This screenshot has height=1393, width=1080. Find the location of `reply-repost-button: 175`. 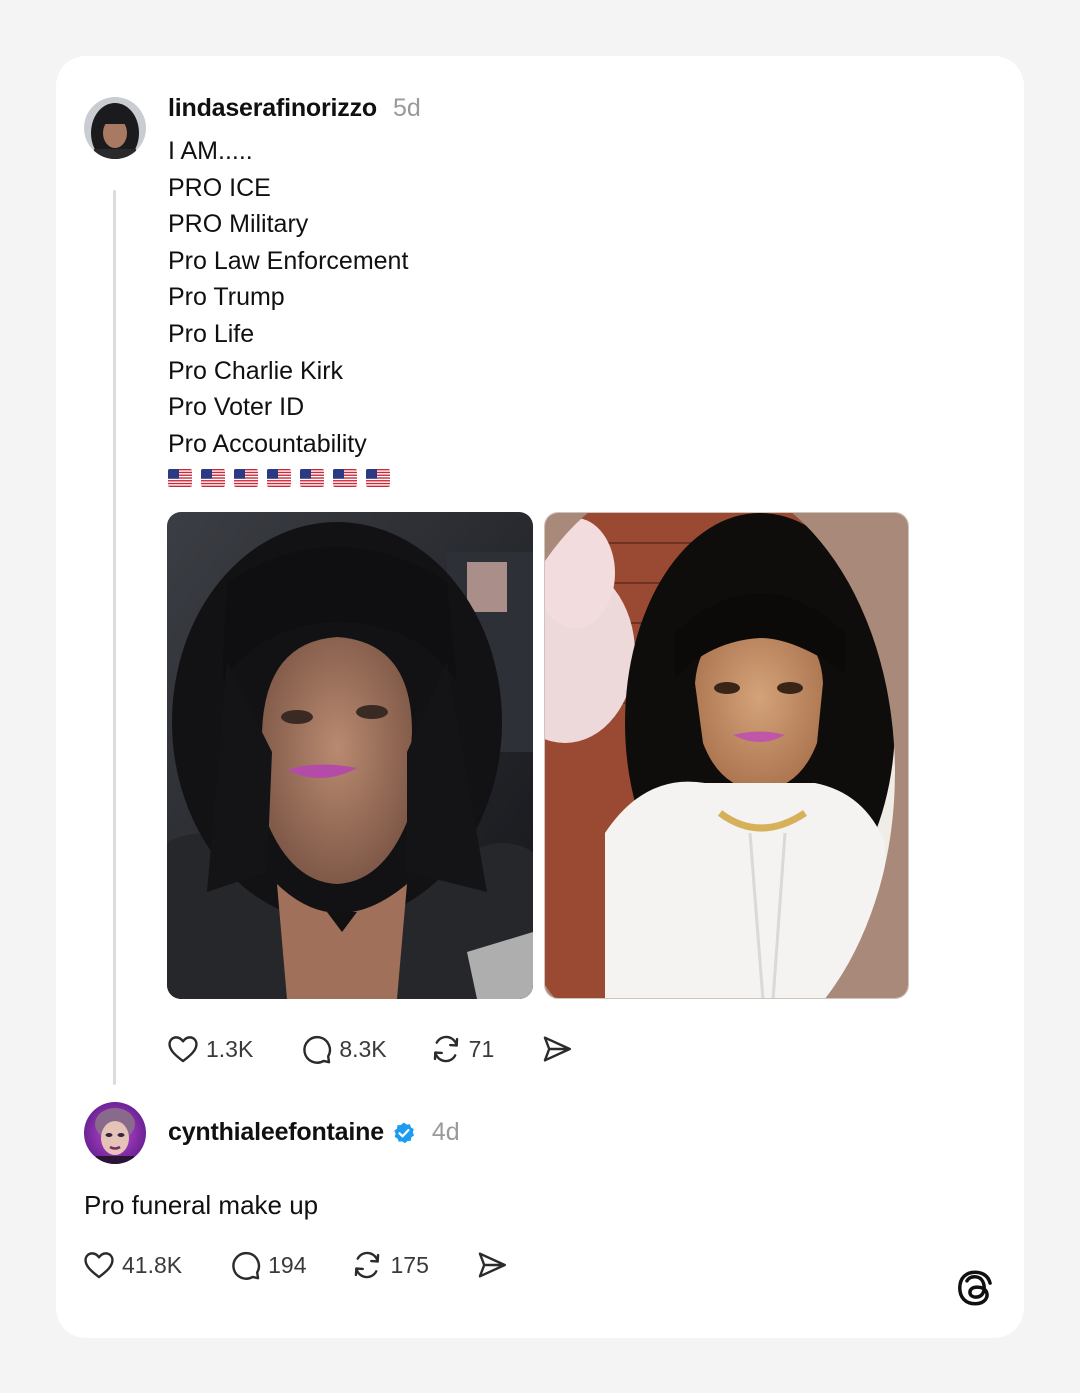

reply-repost-button: 175 is located at coordinates (389, 1265).